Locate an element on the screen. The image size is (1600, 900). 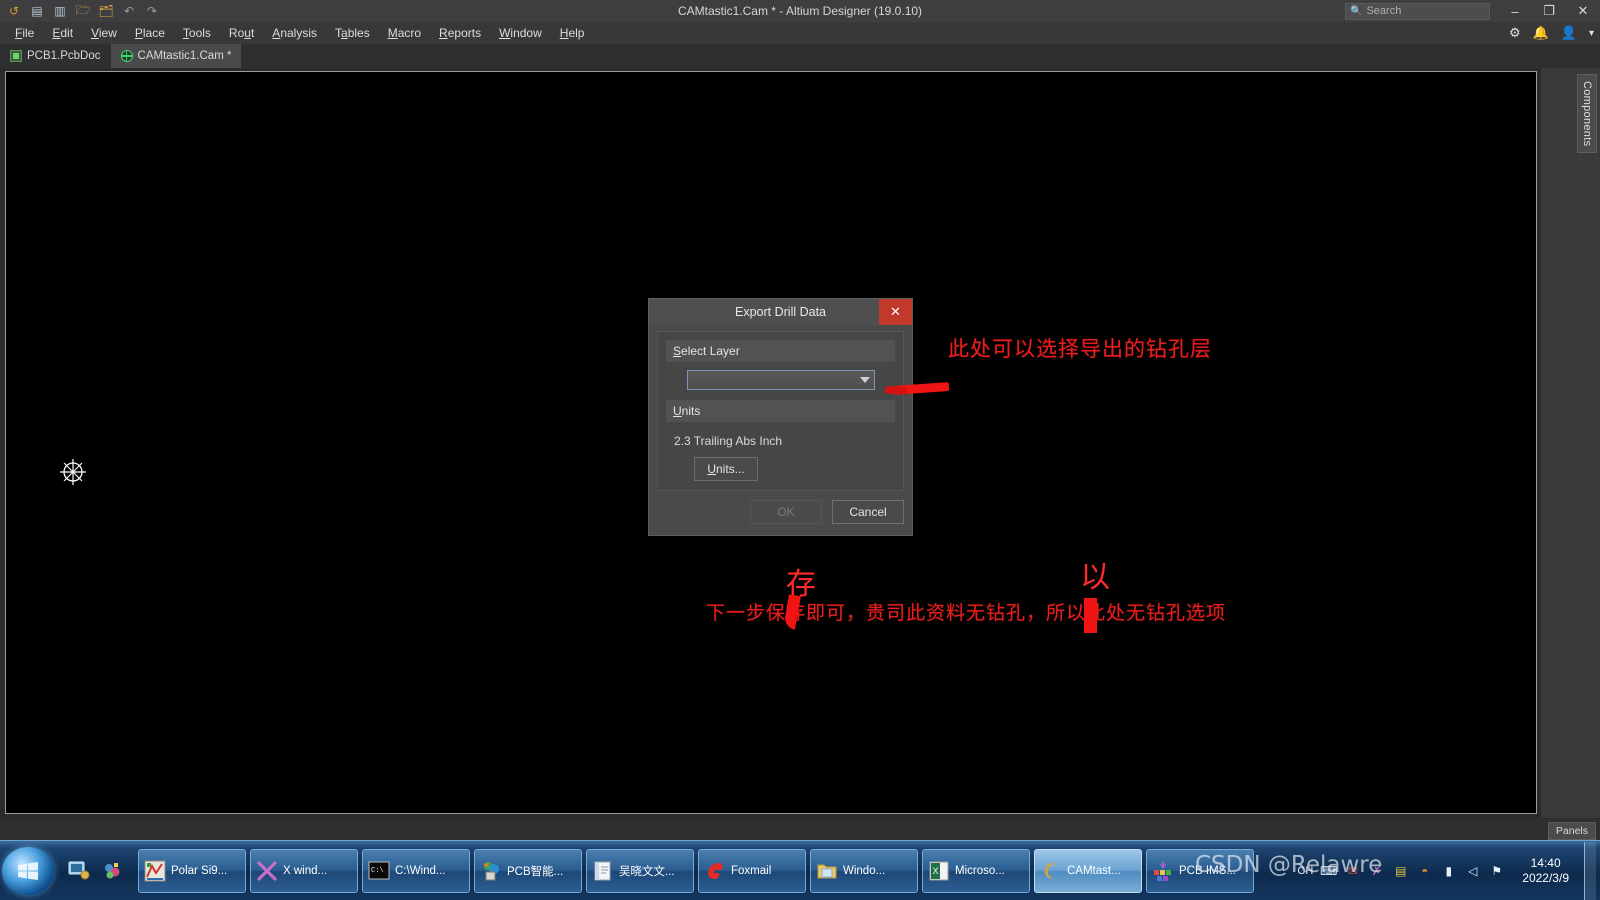
network-tray-icon: ▮ is located at coordinates (1448, 870).